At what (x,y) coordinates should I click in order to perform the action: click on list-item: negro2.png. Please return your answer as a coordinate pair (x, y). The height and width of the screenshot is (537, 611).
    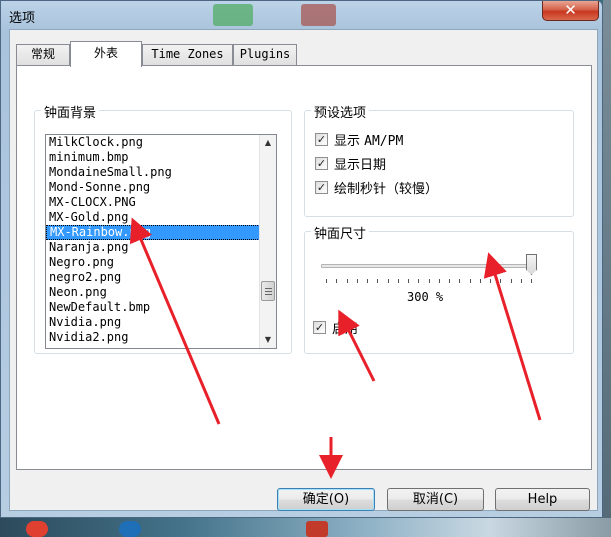
    Looking at the image, I should click on (161, 277).